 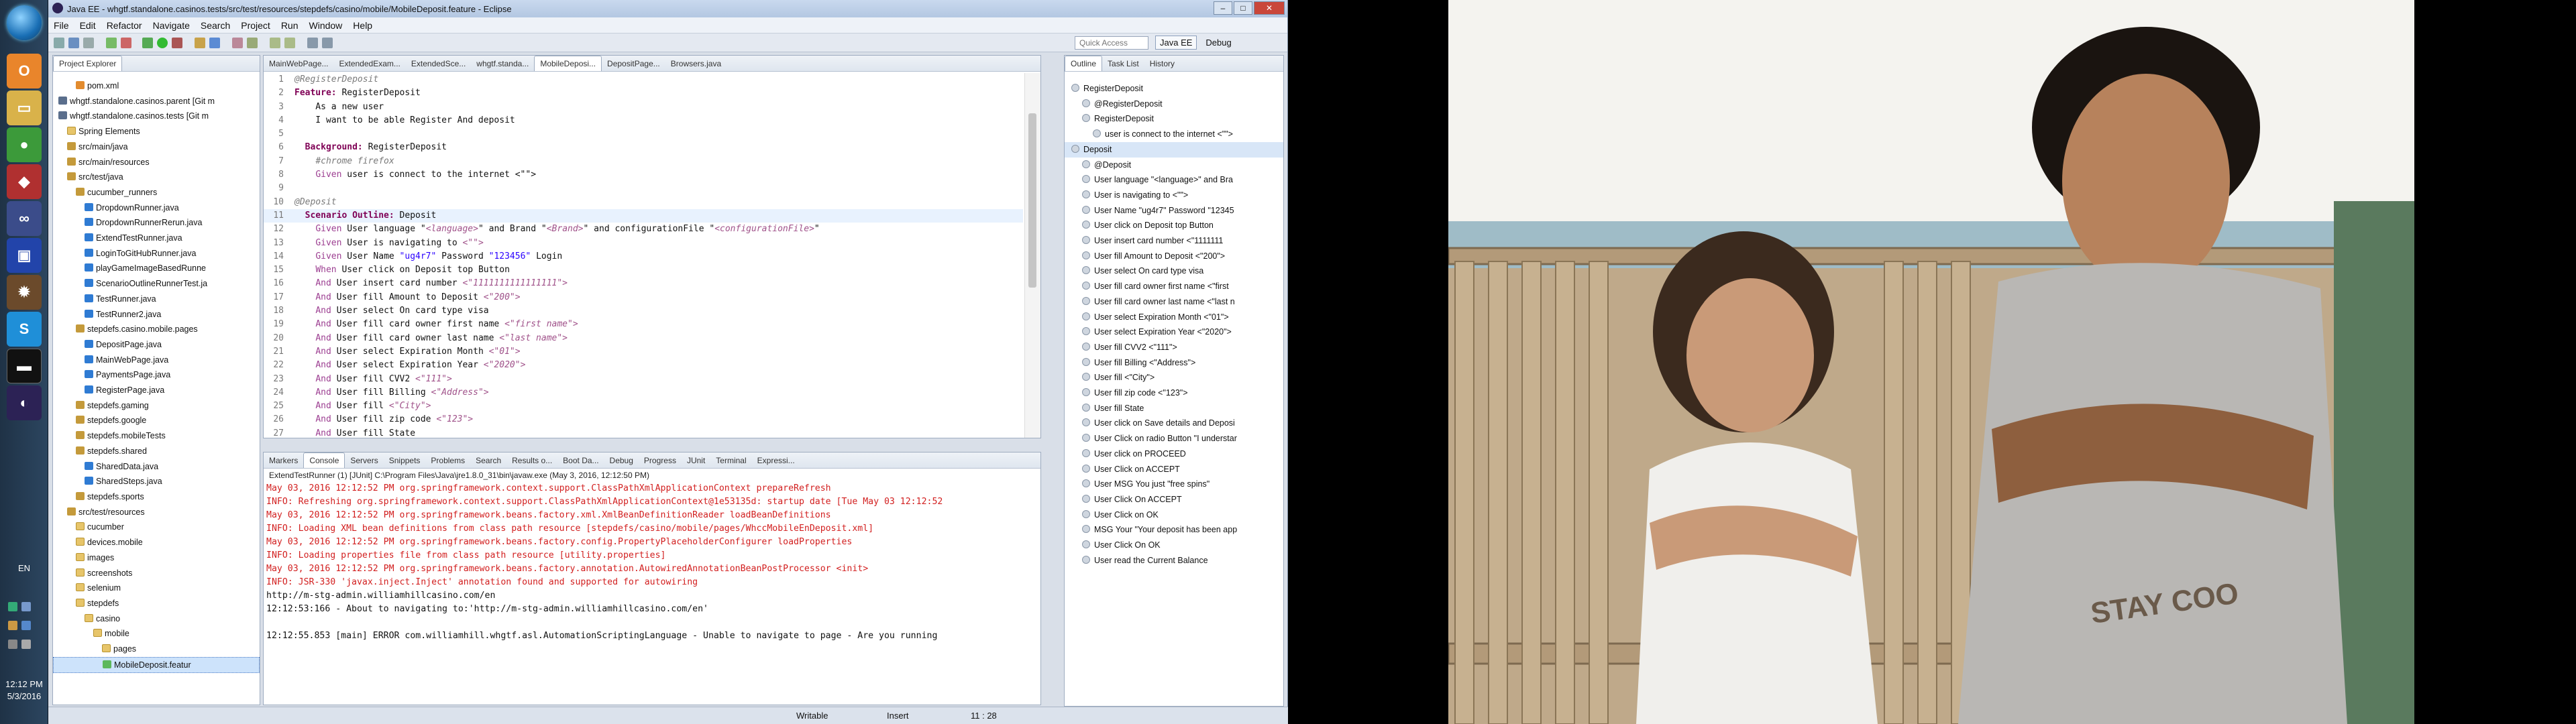 I want to click on back-icon, so click(x=312, y=43).